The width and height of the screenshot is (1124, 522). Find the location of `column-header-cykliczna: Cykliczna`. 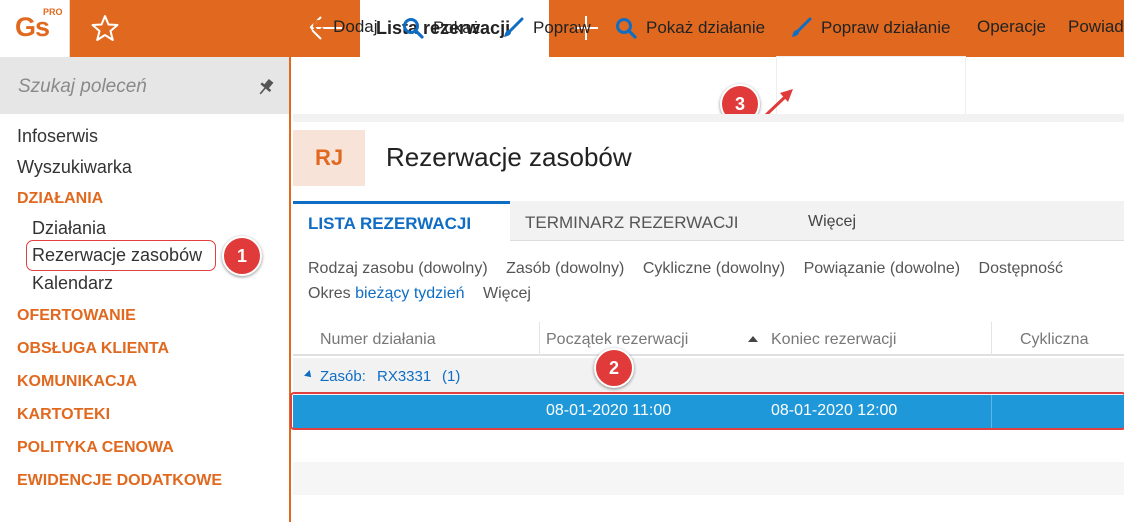

column-header-cykliczna: Cykliczna is located at coordinates (1054, 340).